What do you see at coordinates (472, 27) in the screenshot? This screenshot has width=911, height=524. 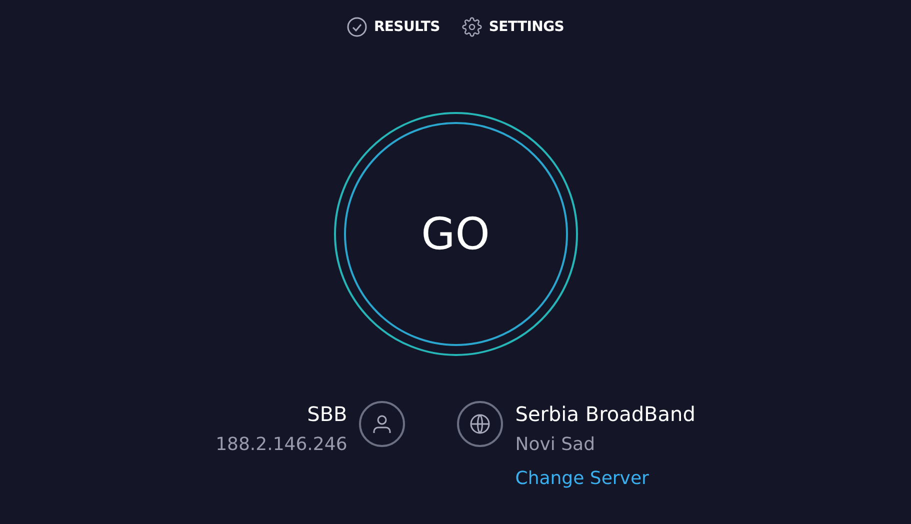 I see `settings-icon` at bounding box center [472, 27].